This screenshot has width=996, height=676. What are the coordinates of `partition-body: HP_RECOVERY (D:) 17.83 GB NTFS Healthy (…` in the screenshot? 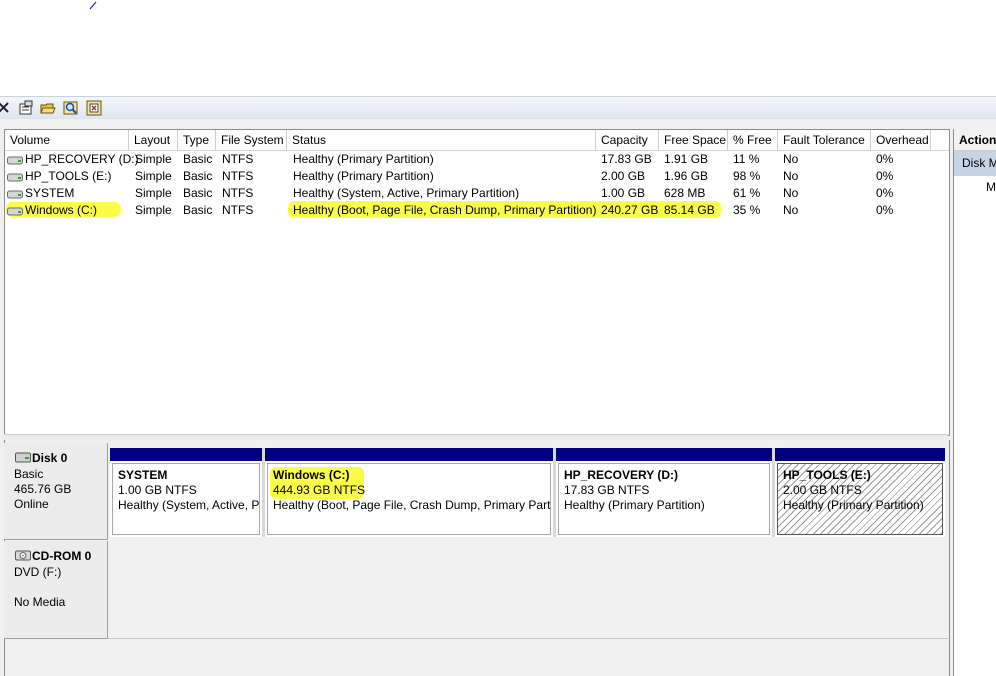 It's located at (664, 499).